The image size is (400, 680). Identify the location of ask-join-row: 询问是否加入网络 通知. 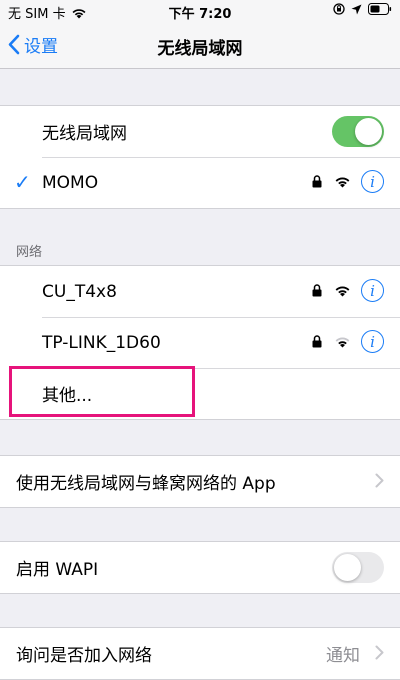
(200, 653).